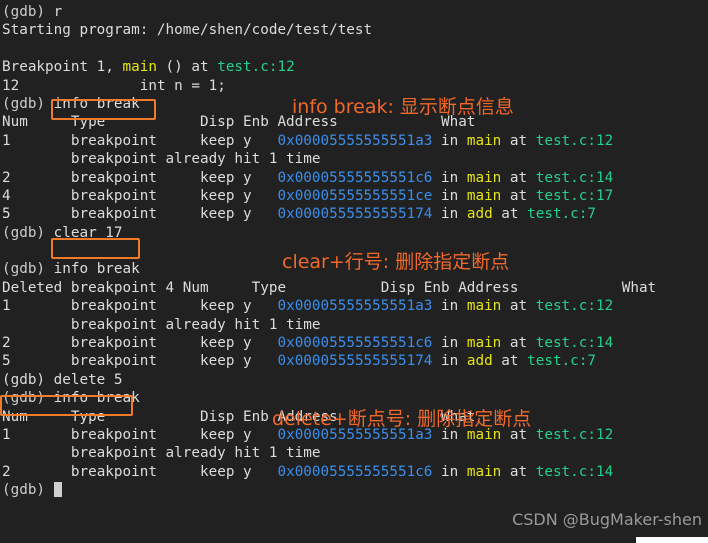  I want to click on bp-num: 4, so click(6, 195).